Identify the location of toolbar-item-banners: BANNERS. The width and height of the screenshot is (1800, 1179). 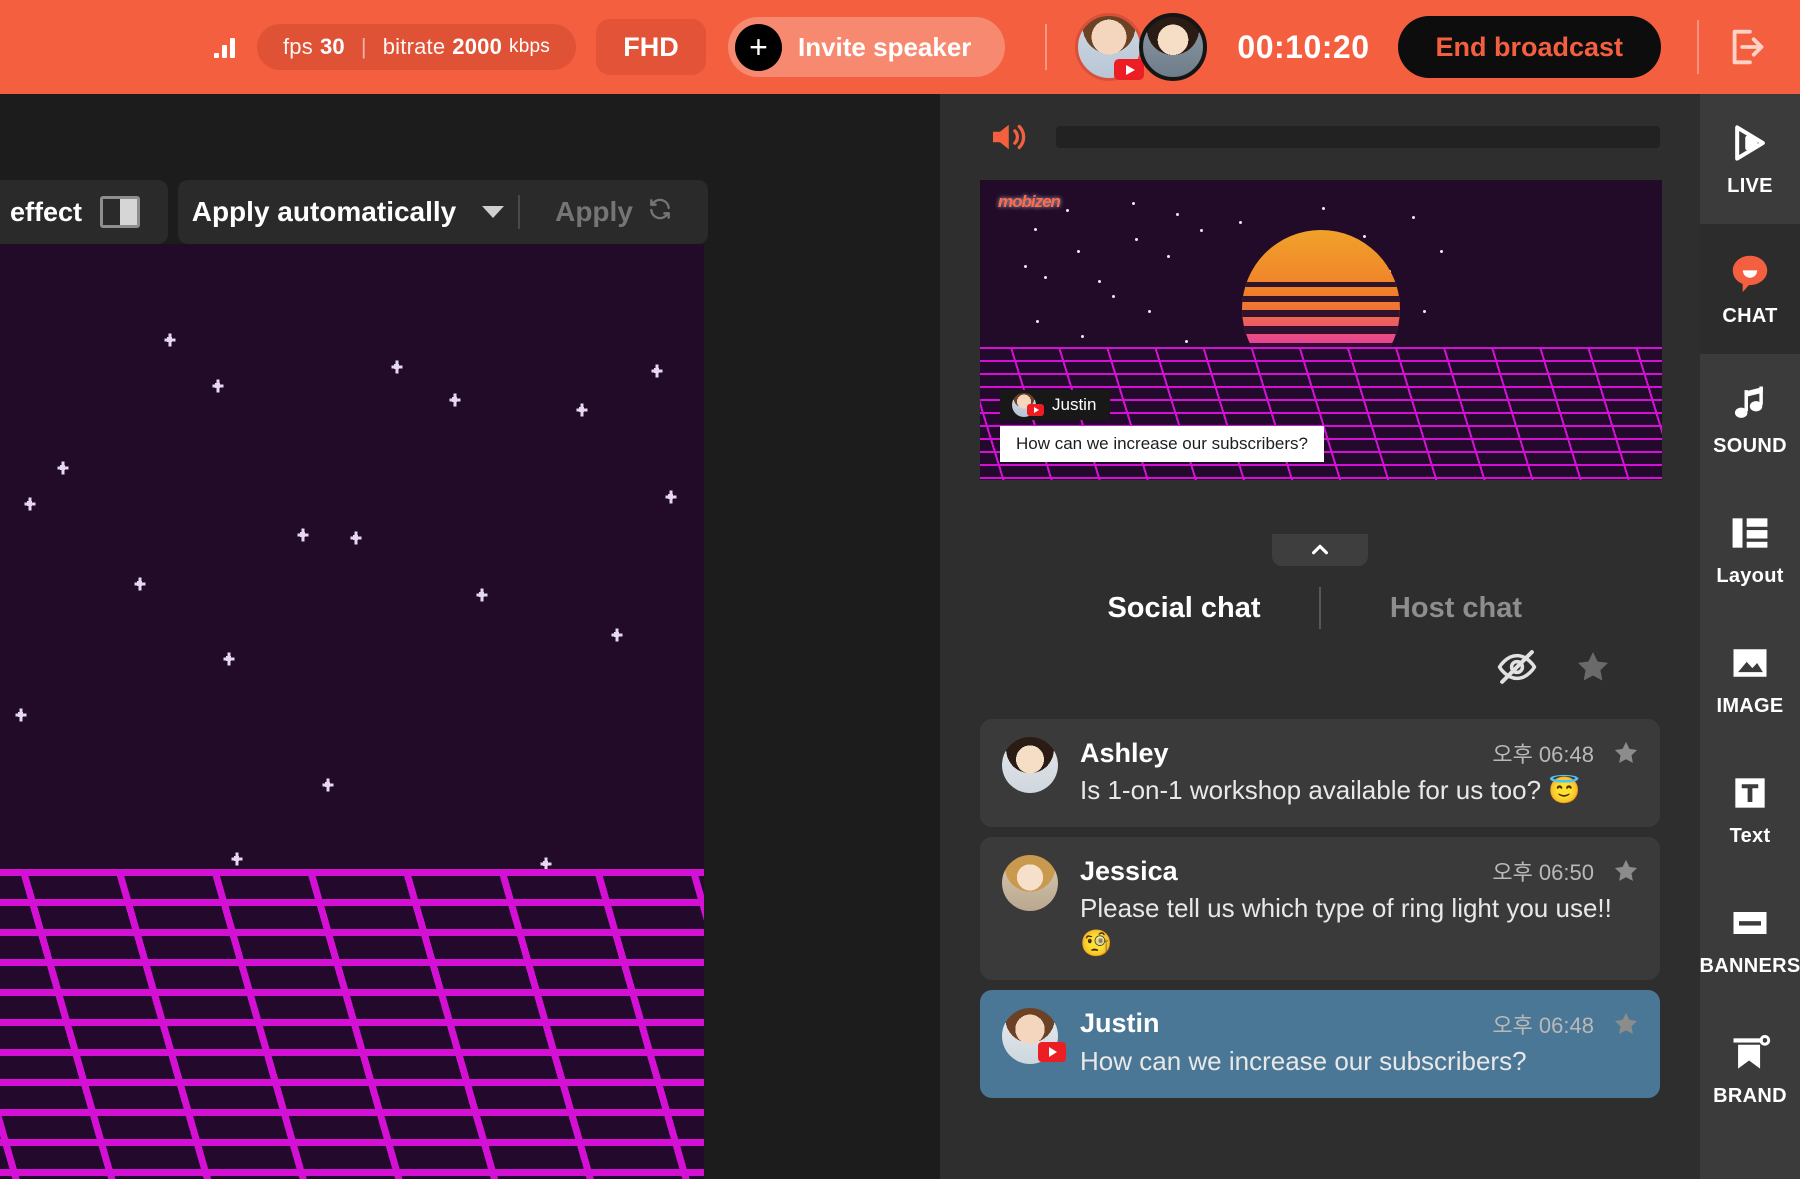
(1750, 939).